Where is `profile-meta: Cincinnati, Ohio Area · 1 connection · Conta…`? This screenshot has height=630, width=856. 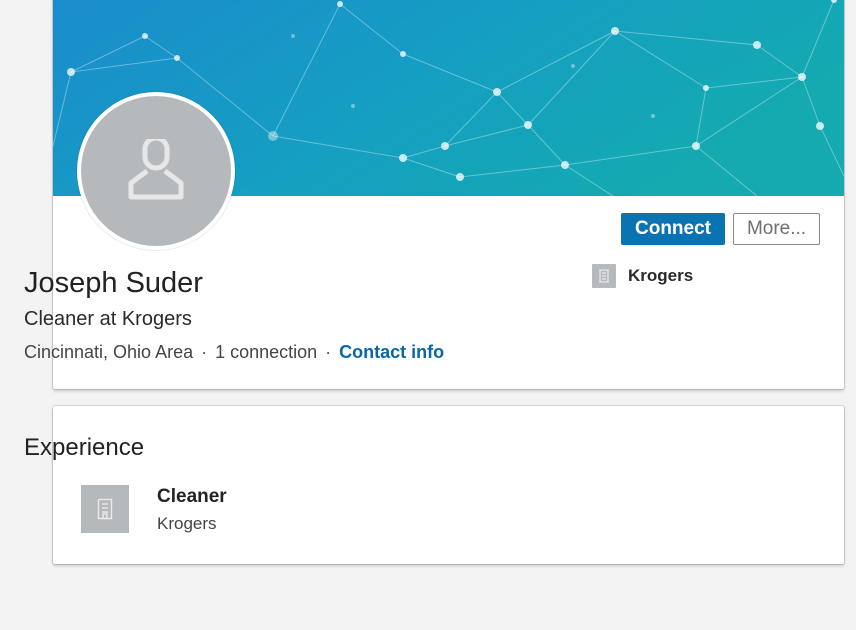 profile-meta: Cincinnati, Ohio Area · 1 connection · Conta… is located at coordinates (234, 352).